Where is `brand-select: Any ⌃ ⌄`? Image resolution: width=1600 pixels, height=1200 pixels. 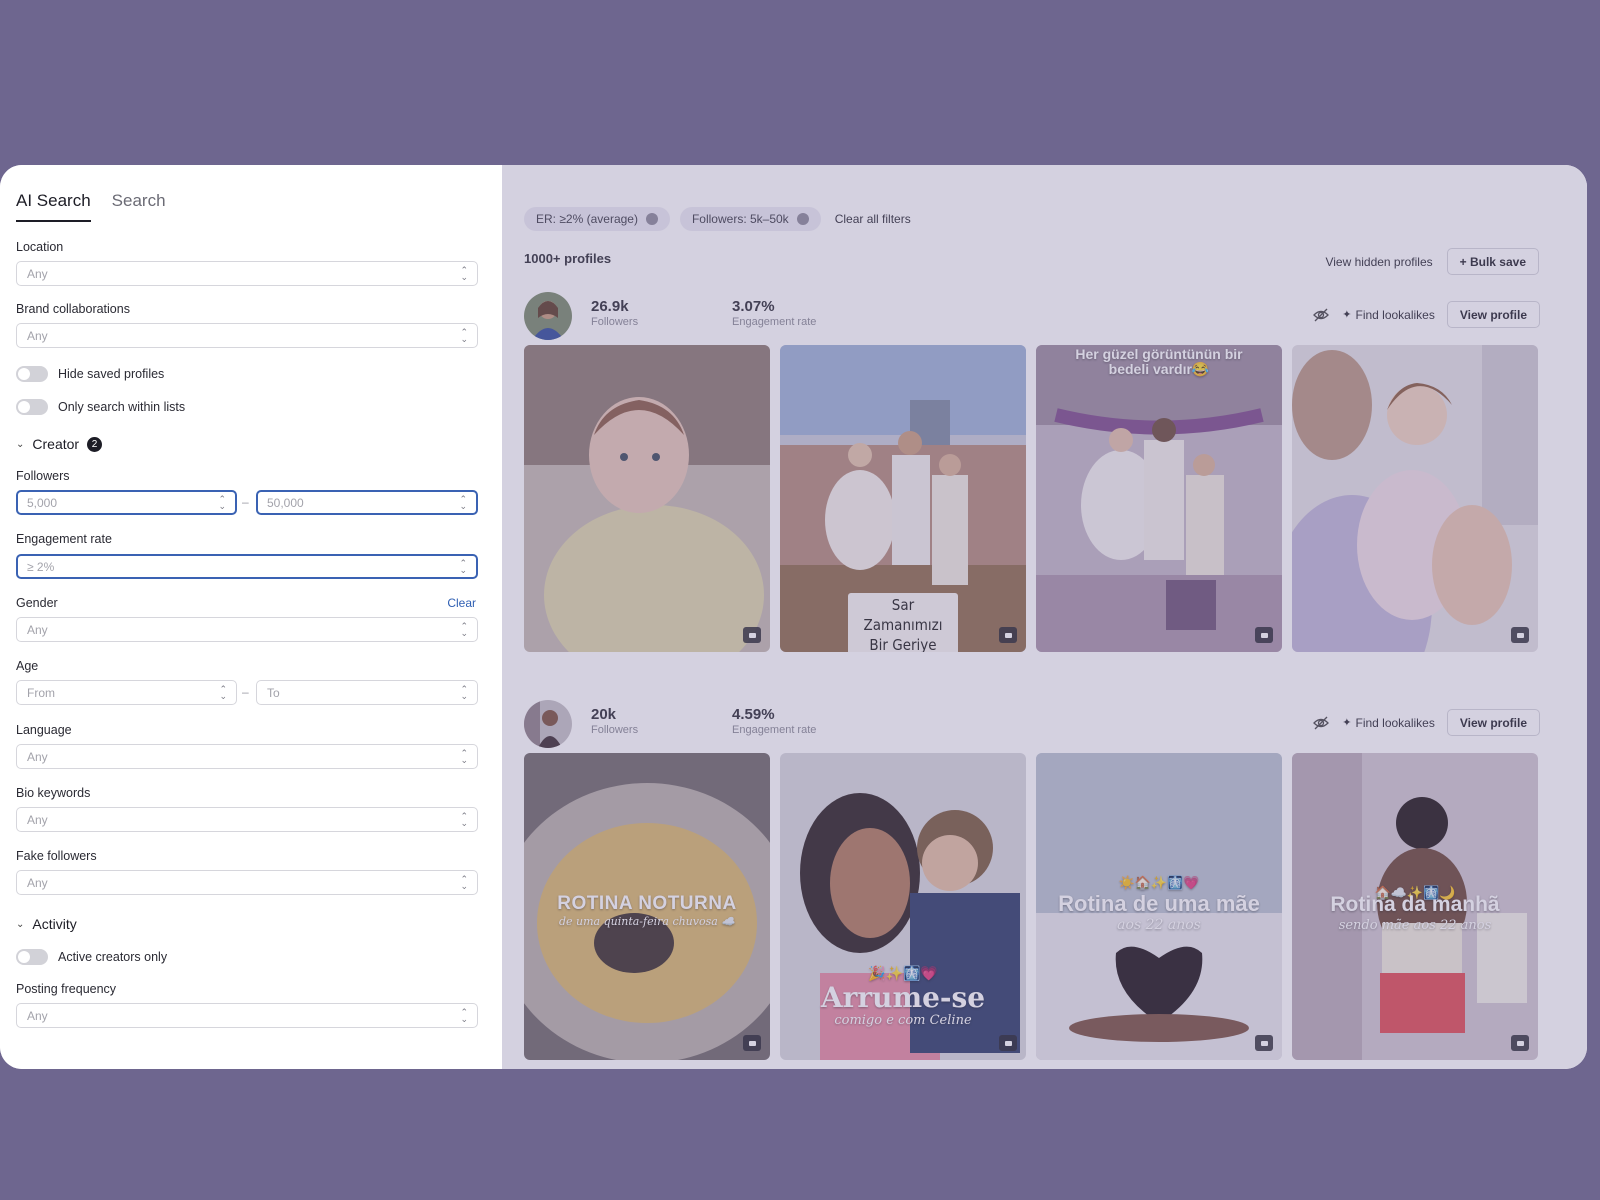 brand-select: Any ⌃ ⌄ is located at coordinates (247, 335).